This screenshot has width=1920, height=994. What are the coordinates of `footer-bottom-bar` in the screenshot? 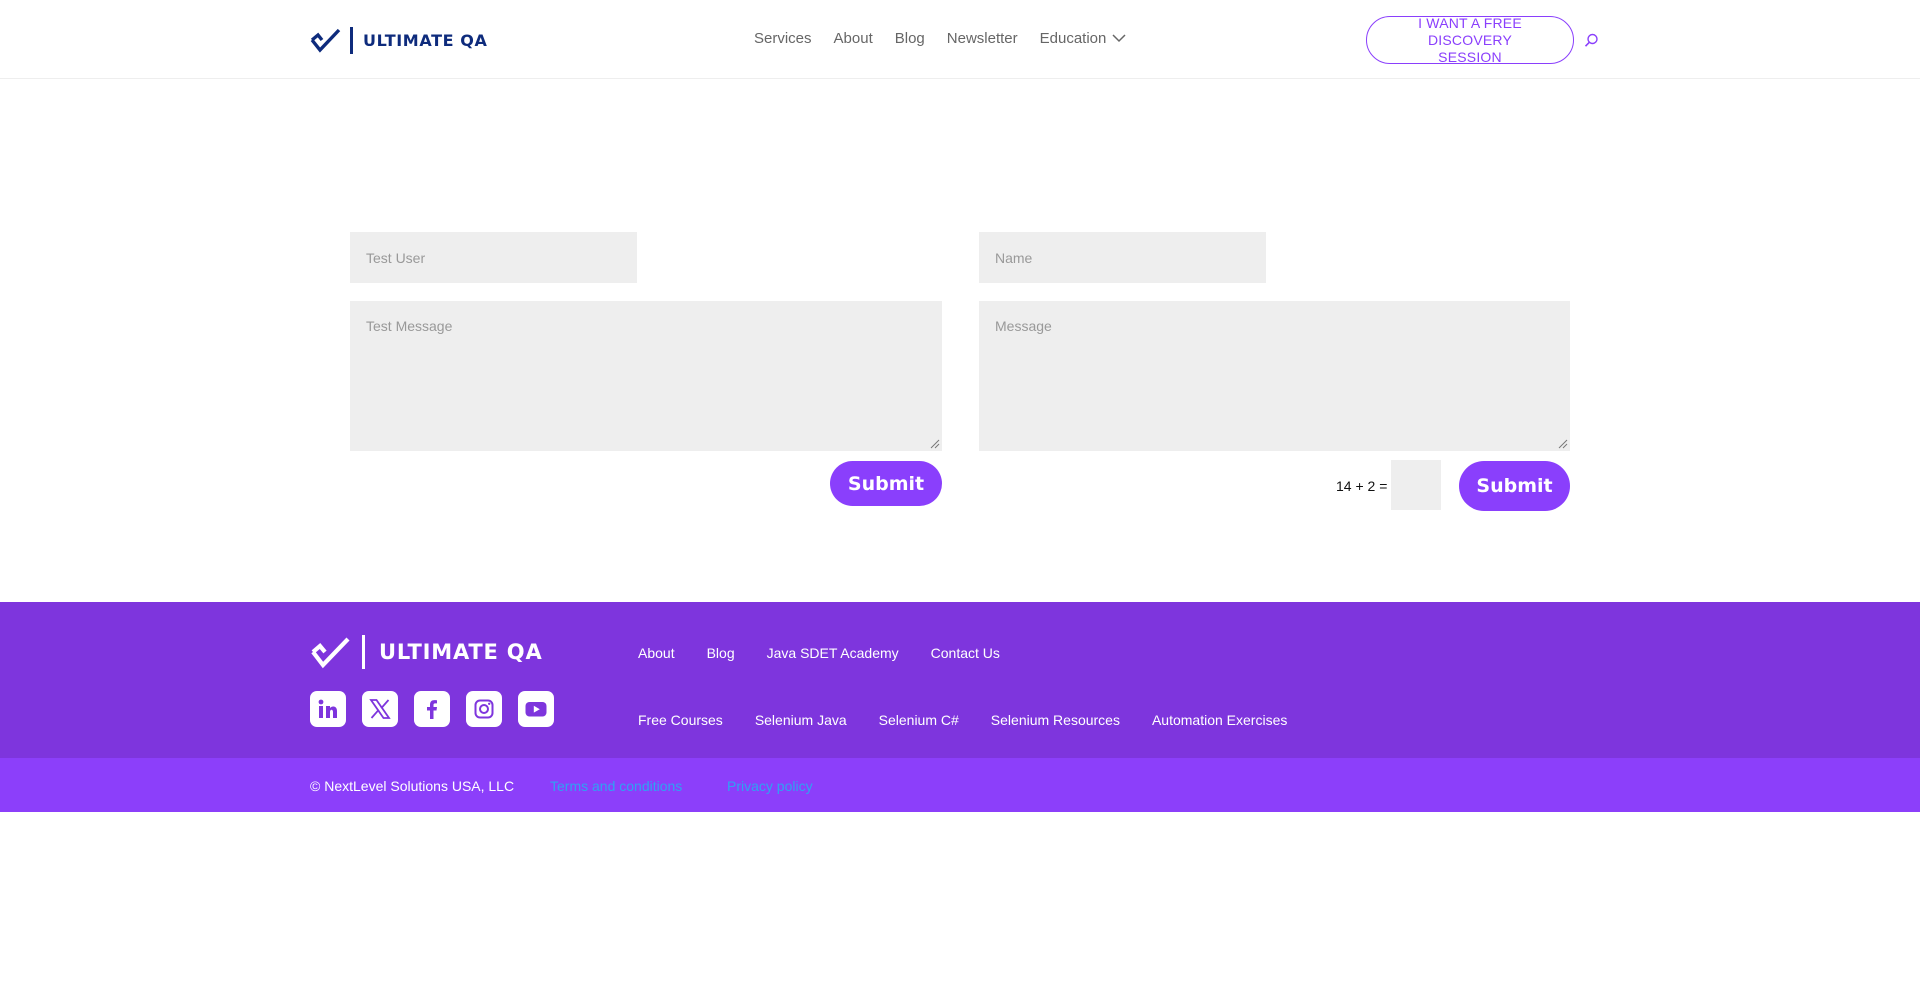 It's located at (960, 785).